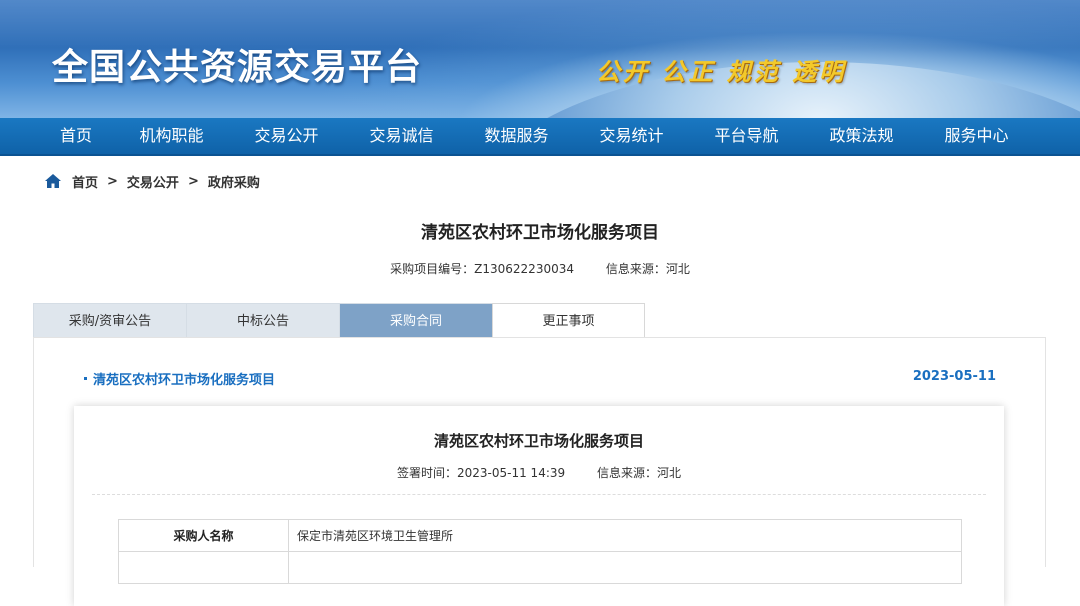 The width and height of the screenshot is (1080, 606). I want to click on project-code: 采购项目编号：Z130622230034, so click(482, 269).